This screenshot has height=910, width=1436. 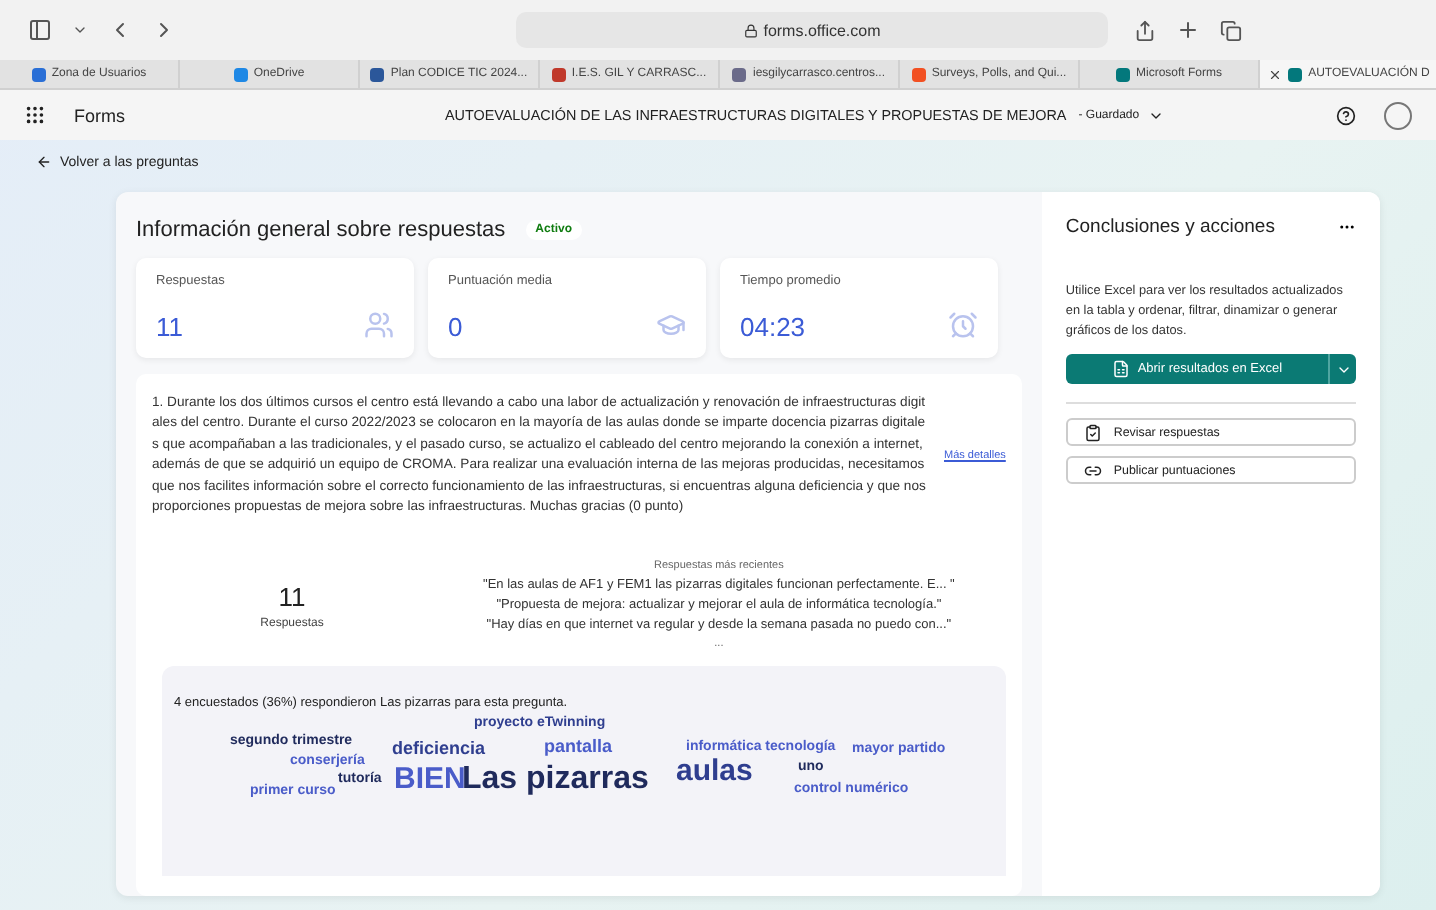 What do you see at coordinates (321, 230) in the screenshot?
I see `section-title: Información general sobre respuestas` at bounding box center [321, 230].